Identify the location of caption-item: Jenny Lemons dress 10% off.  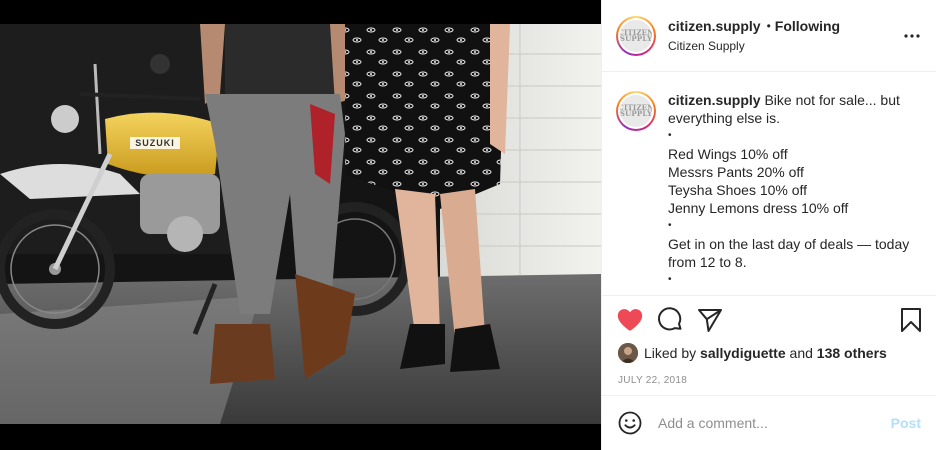
(758, 208).